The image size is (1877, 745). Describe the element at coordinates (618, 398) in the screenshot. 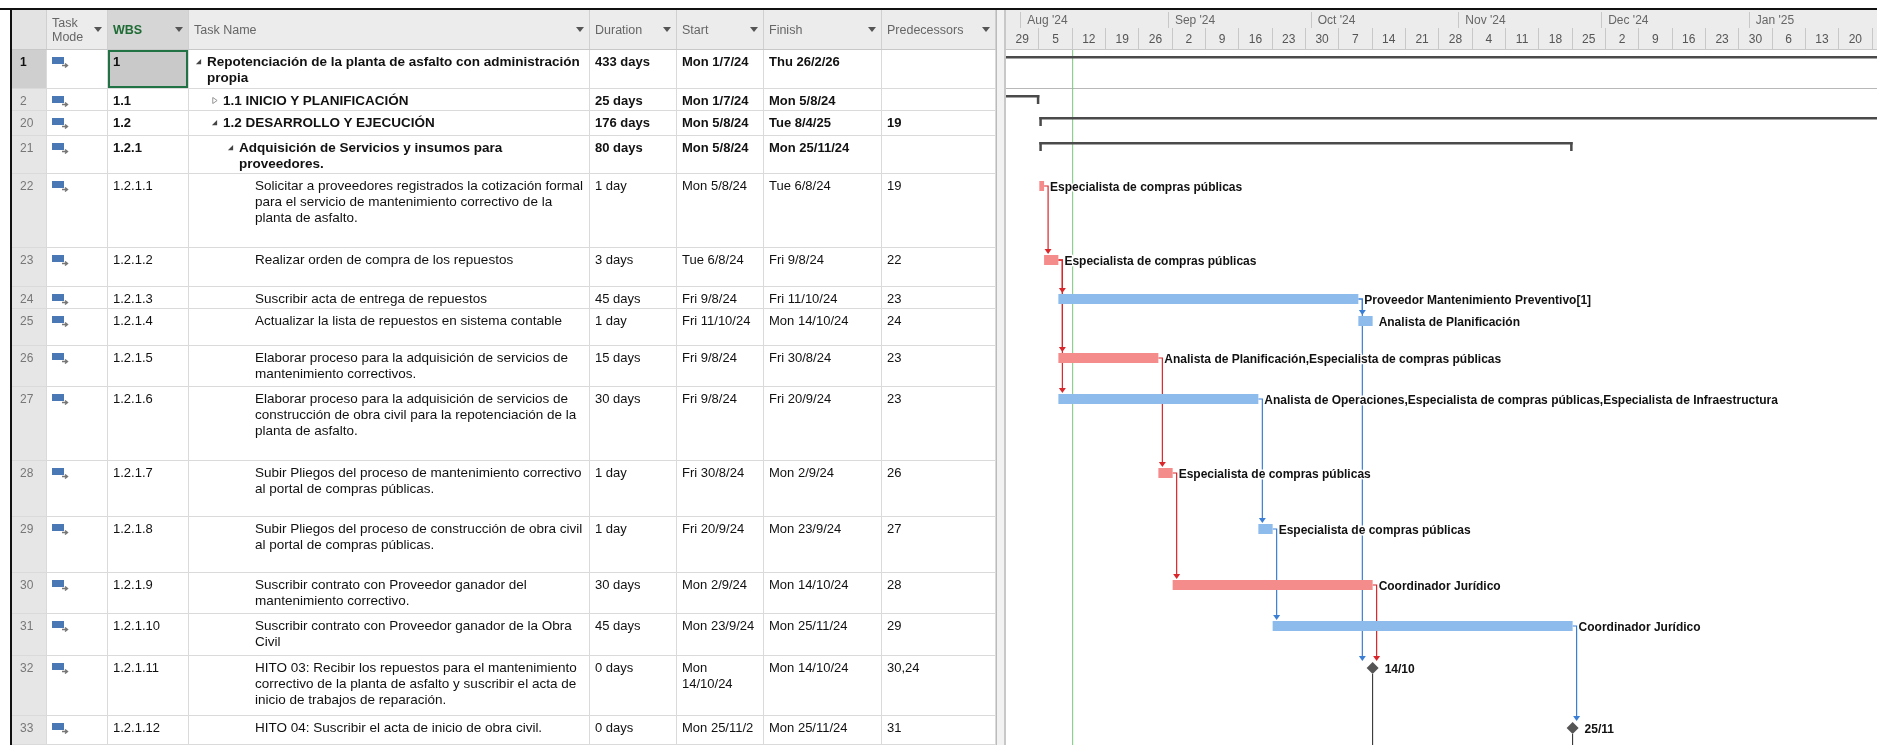

I see `duration: 30 days` at that location.